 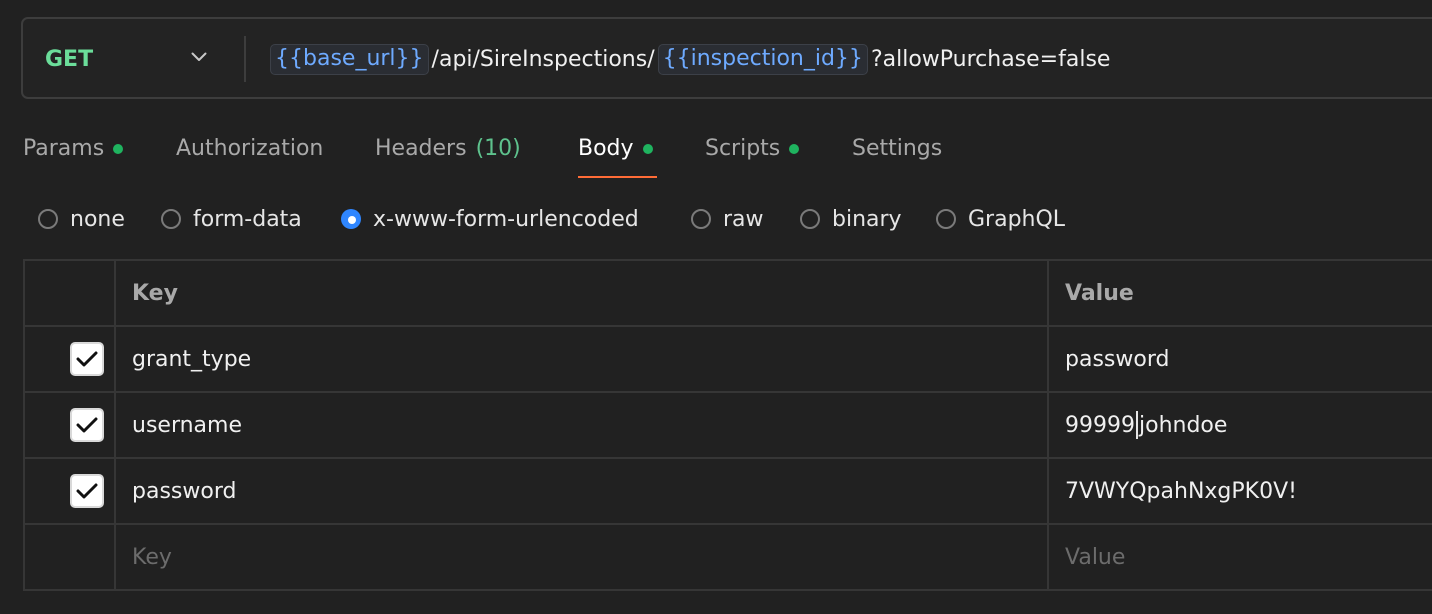 I want to click on text-caret, so click(x=1137, y=425).